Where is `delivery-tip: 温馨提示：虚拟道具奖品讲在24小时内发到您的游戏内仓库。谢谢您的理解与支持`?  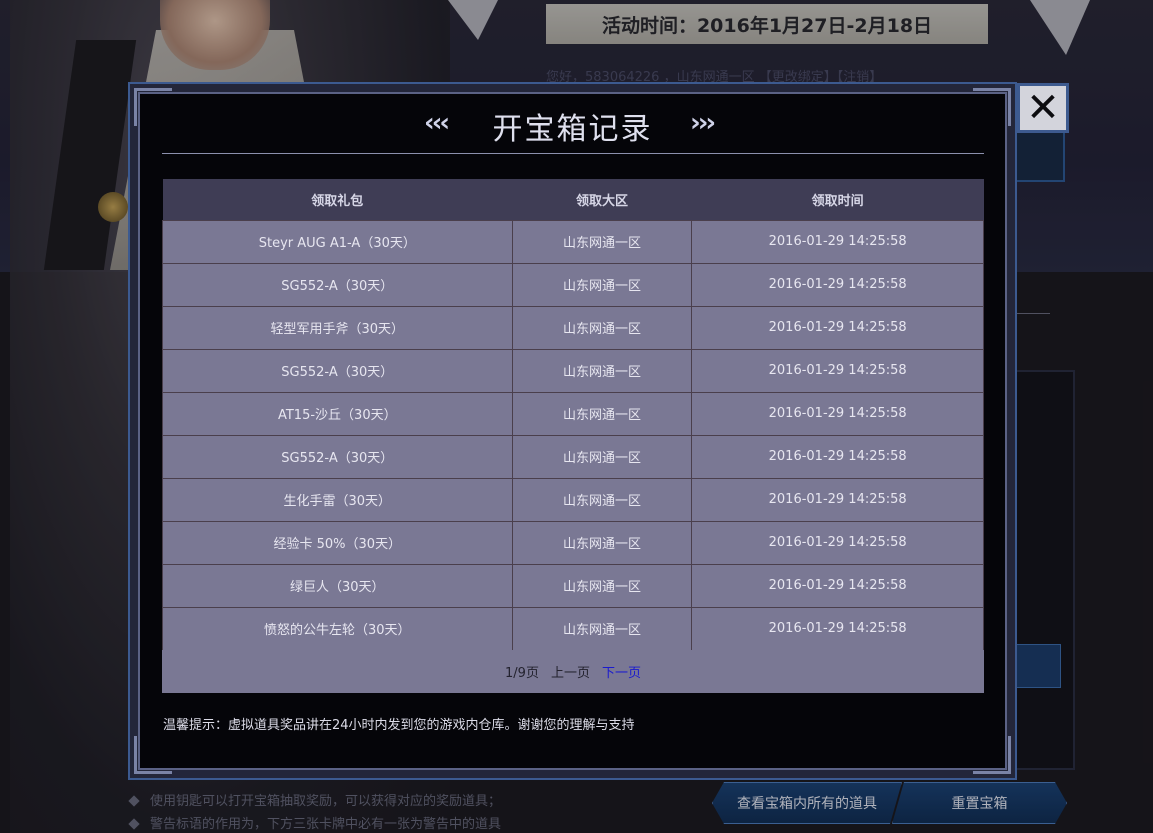 delivery-tip: 温馨提示：虚拟道具奖品讲在24小时内发到您的游戏内仓库。谢谢您的理解与支持 is located at coordinates (399, 725).